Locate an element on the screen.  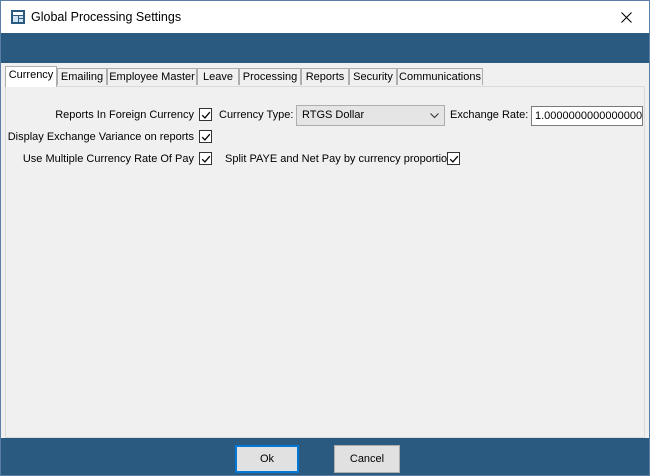
tab-communications: Communications is located at coordinates (440, 76).